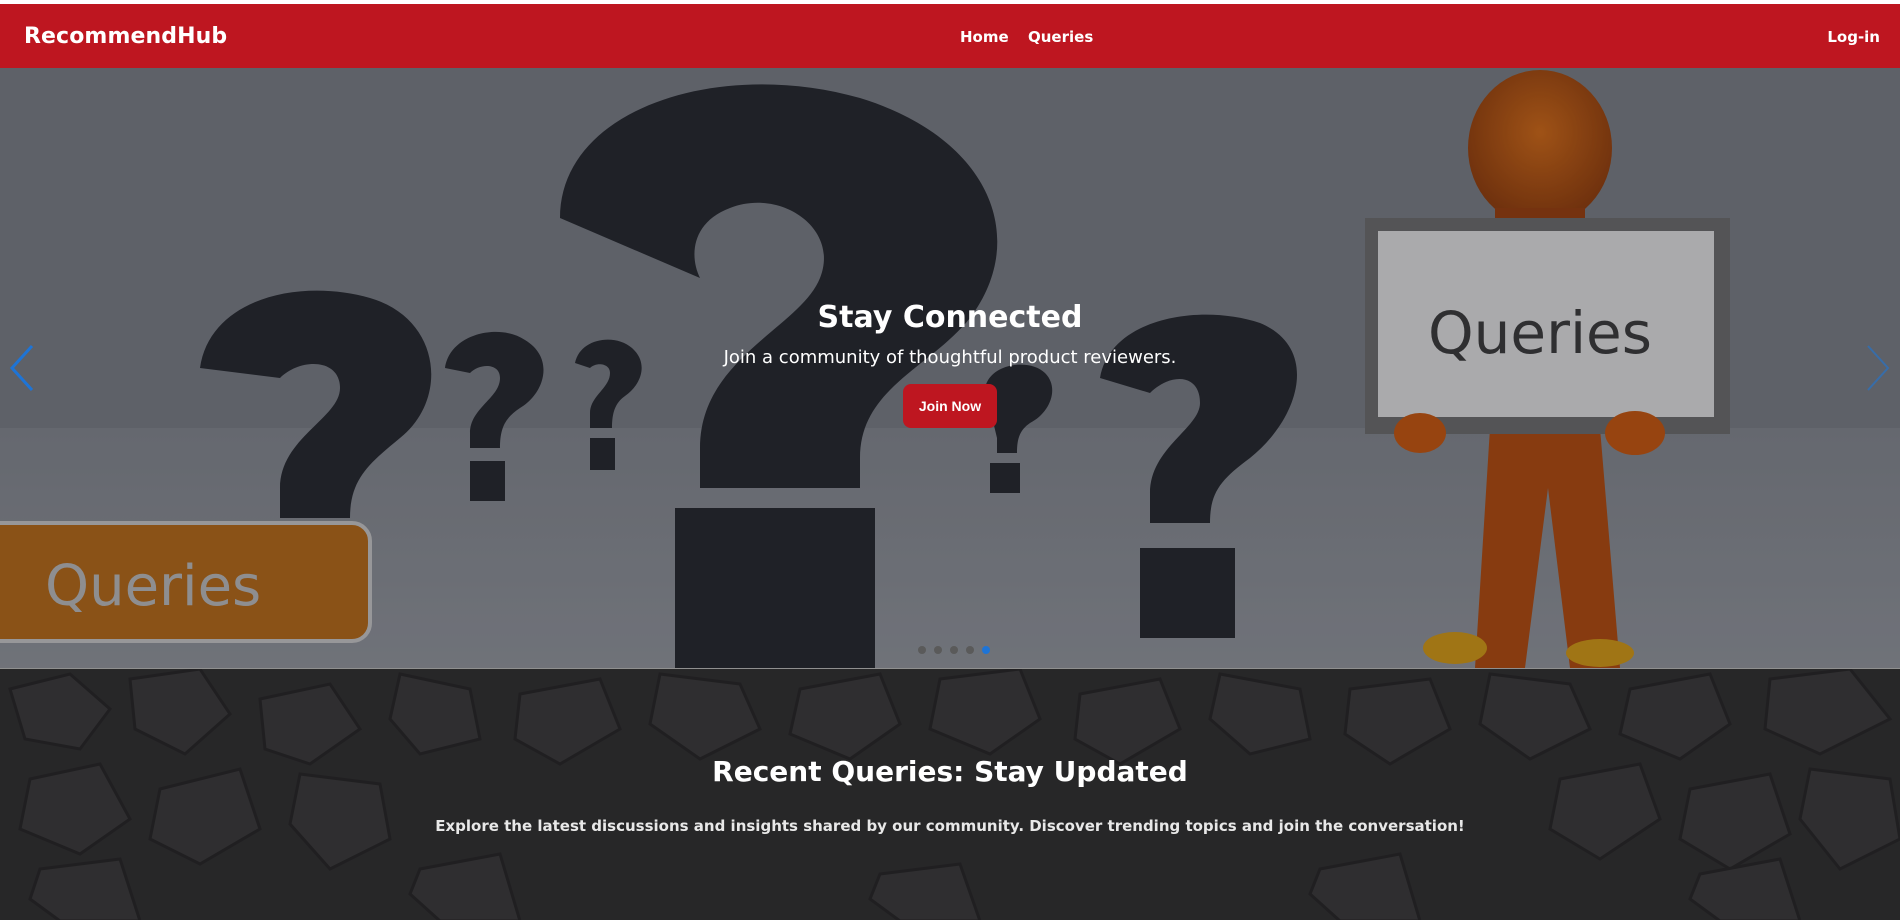 This screenshot has height=921, width=1900. Describe the element at coordinates (1060, 37) in the screenshot. I see `nav-queries-link: Queries` at that location.